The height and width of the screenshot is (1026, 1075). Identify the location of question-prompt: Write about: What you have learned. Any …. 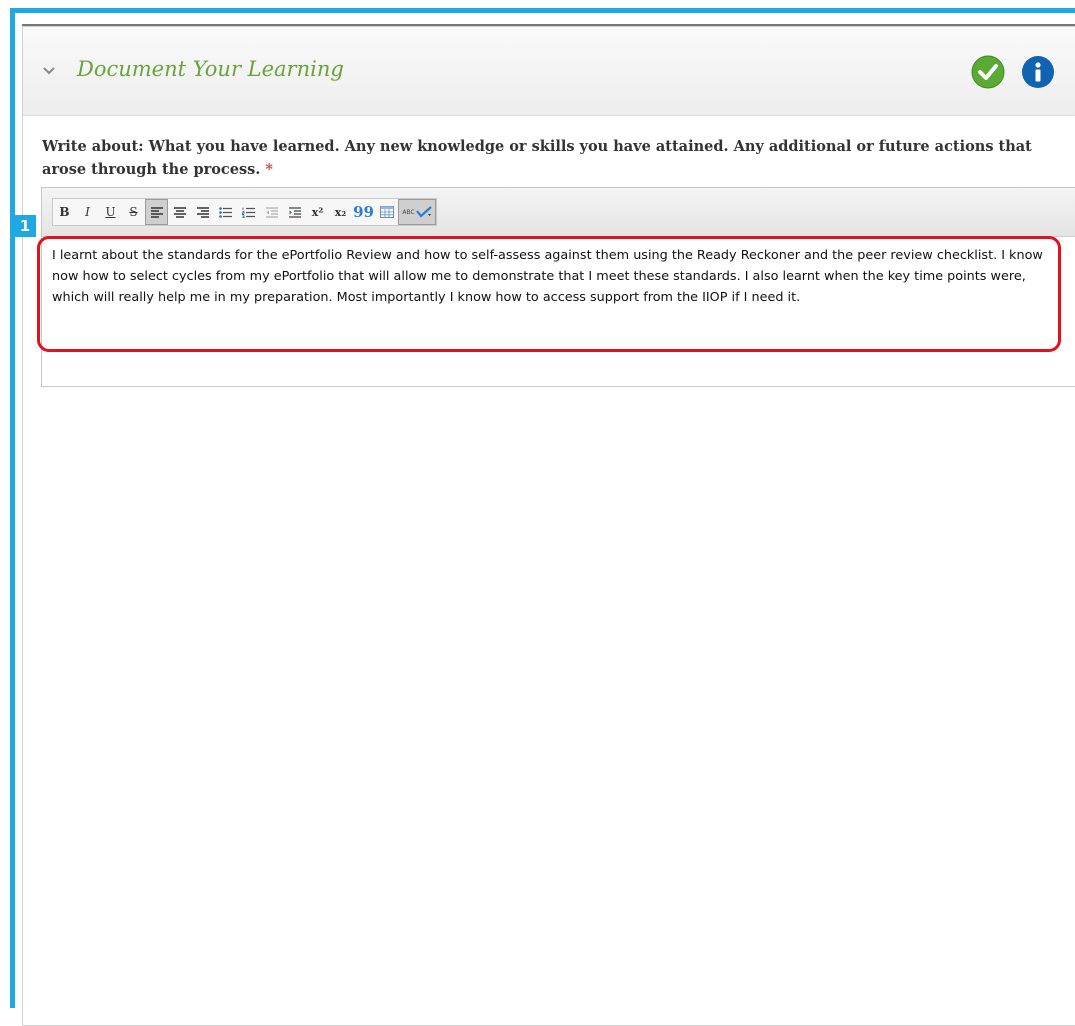
(542, 158).